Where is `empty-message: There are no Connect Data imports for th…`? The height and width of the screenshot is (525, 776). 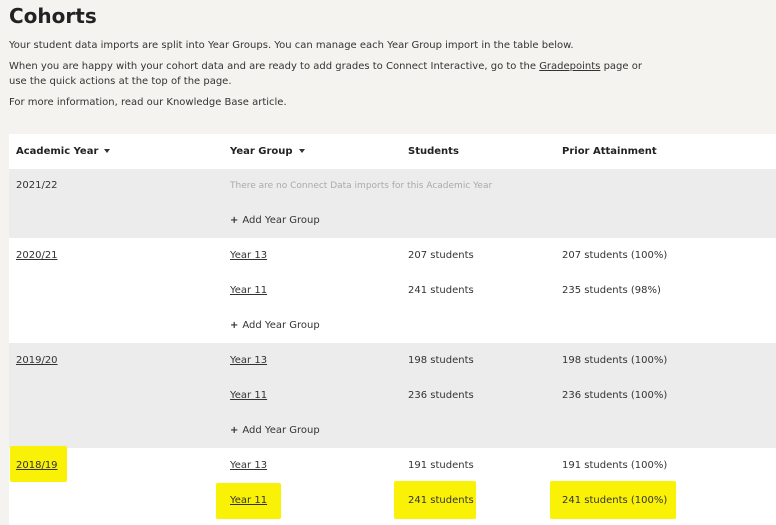
empty-message: There are no Connect Data imports for th… is located at coordinates (361, 186).